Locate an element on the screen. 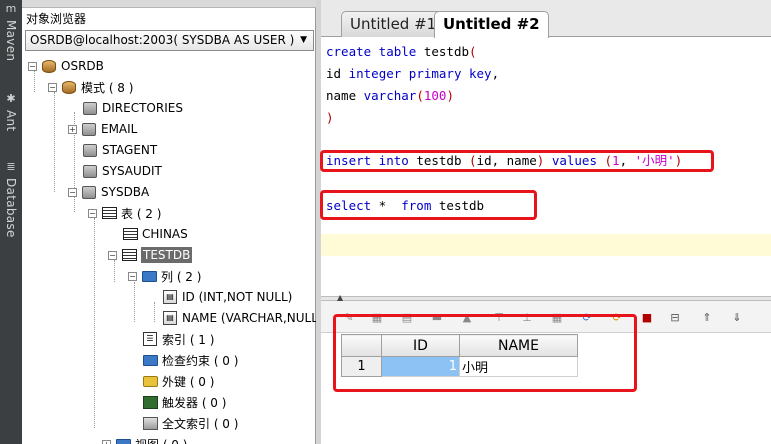  current-line-highlight is located at coordinates (546, 245).